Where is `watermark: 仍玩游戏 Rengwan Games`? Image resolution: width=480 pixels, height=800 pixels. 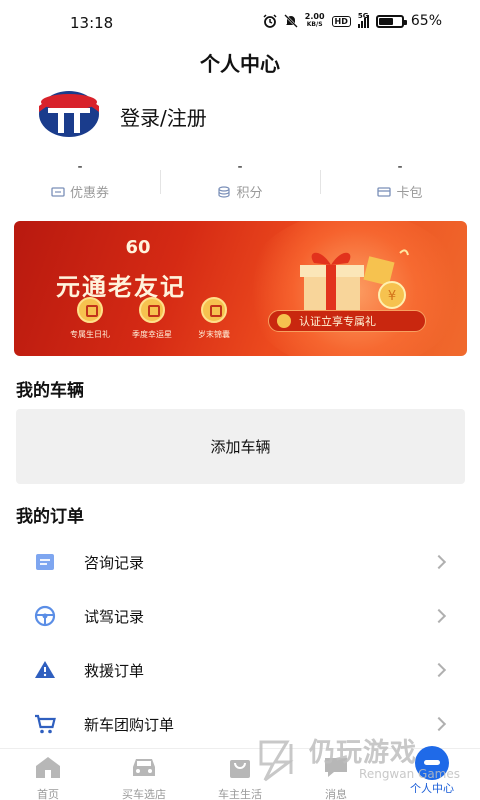 watermark: 仍玩游戏 Rengwan Games is located at coordinates (359, 757).